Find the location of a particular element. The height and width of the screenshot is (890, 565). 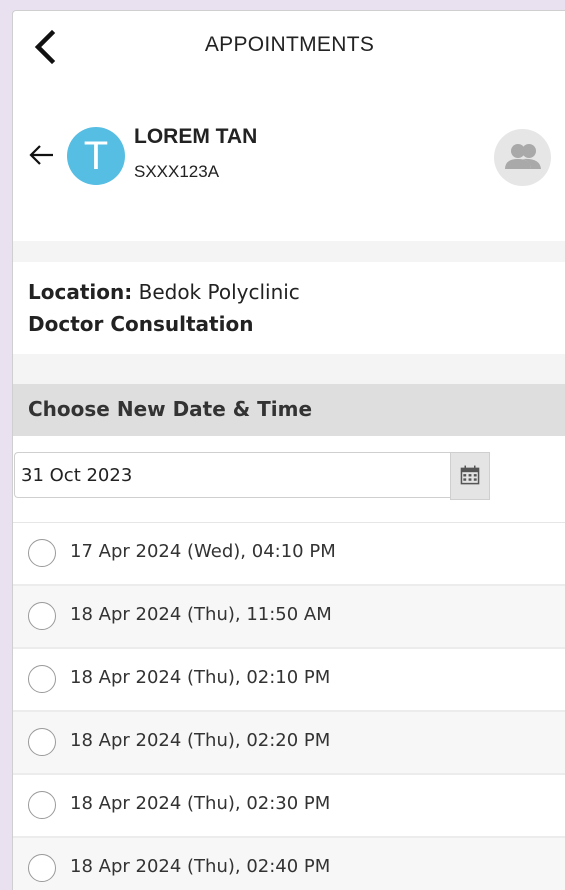

switch-profile-button is located at coordinates (522, 157).